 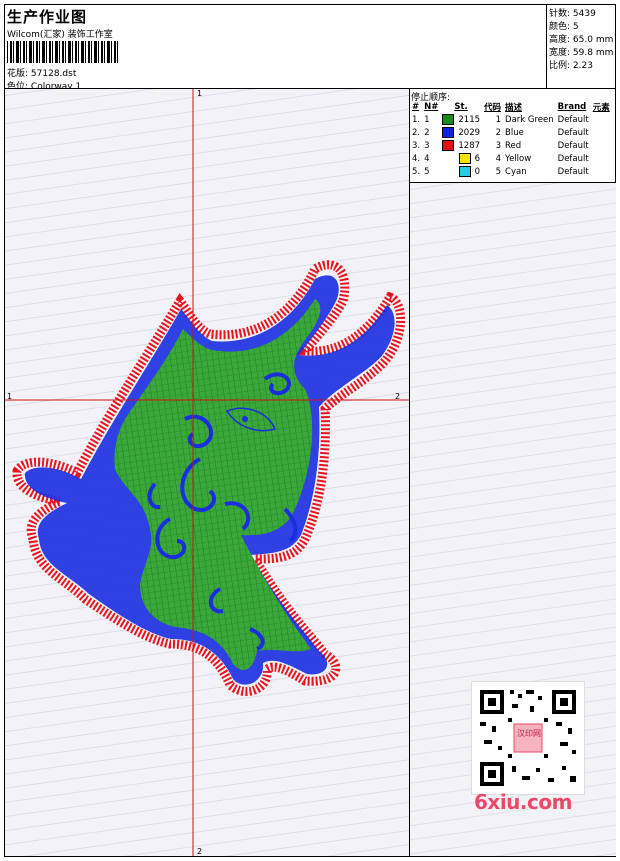 What do you see at coordinates (498, 119) in the screenshot?
I see `row-code: 1` at bounding box center [498, 119].